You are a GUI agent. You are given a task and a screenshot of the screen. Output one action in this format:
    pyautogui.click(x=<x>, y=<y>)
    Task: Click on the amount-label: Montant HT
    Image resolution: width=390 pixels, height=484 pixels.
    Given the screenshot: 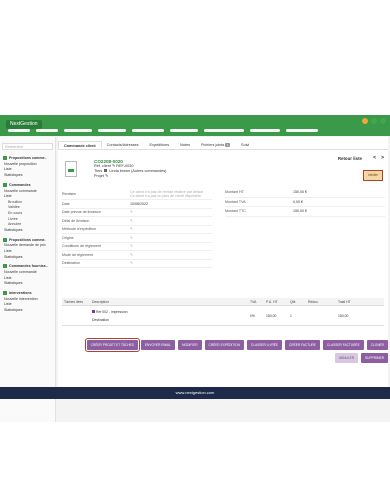 What is the action you would take?
    pyautogui.click(x=234, y=192)
    